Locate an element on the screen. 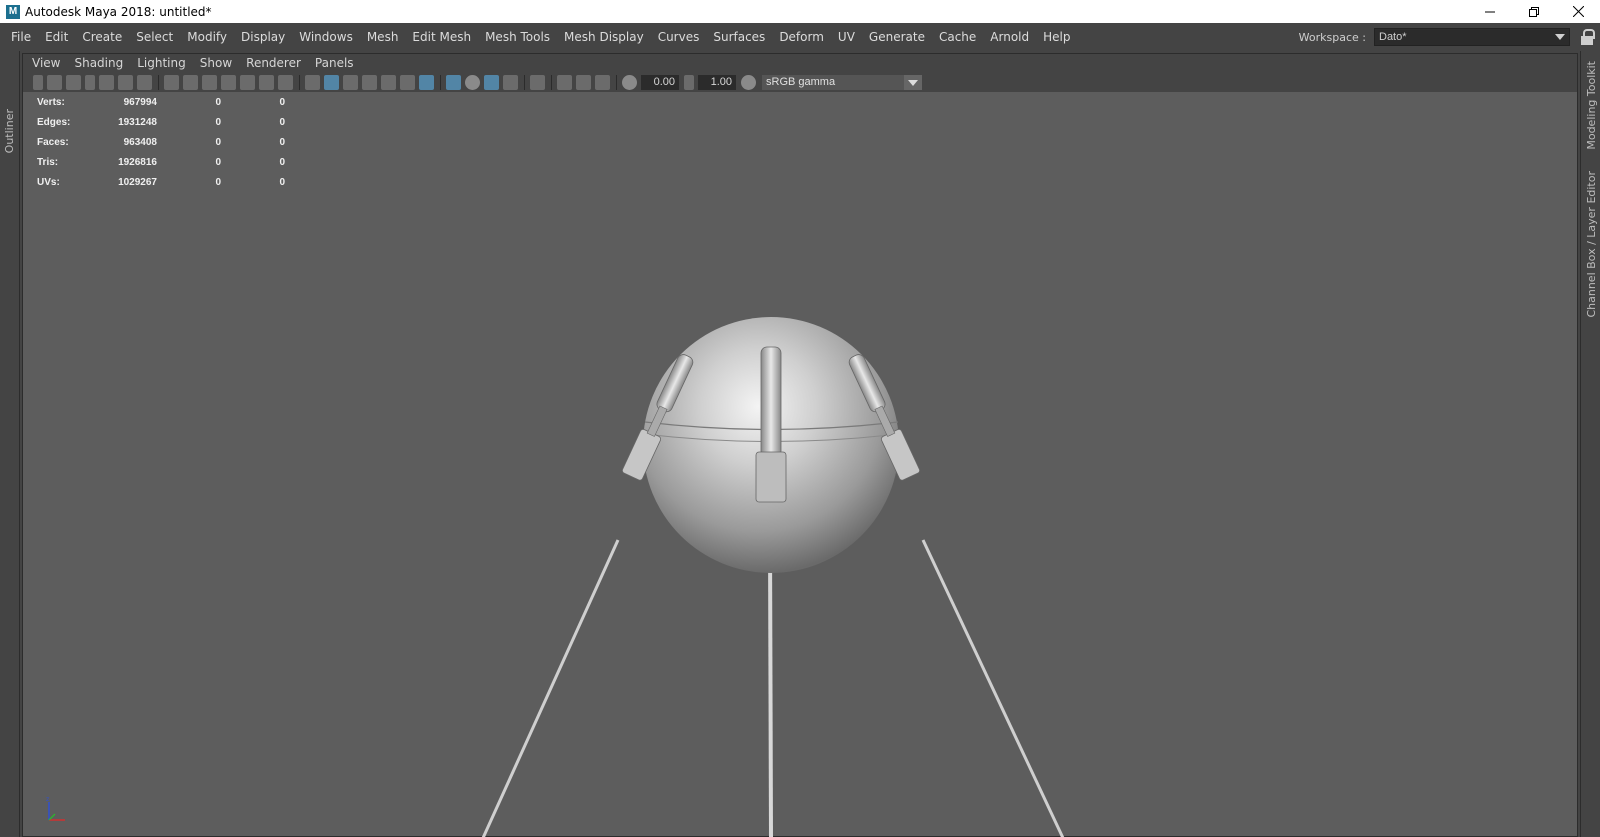 This screenshot has width=1600, height=837. menu-surfaces: Surfaces is located at coordinates (739, 37).